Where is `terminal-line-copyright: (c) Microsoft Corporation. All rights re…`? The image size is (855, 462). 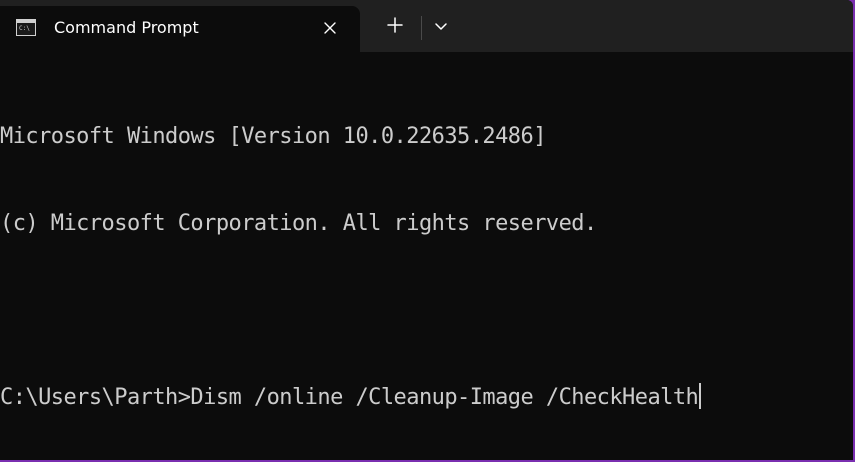
terminal-line-copyright: (c) Microsoft Corporation. All rights re… is located at coordinates (298, 223).